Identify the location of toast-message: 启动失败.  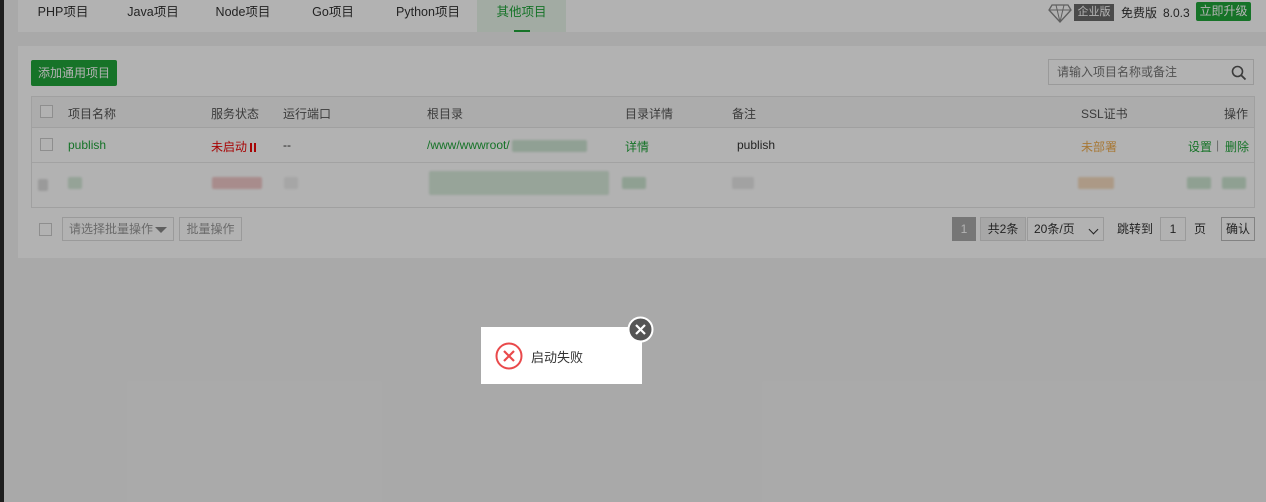
(557, 357).